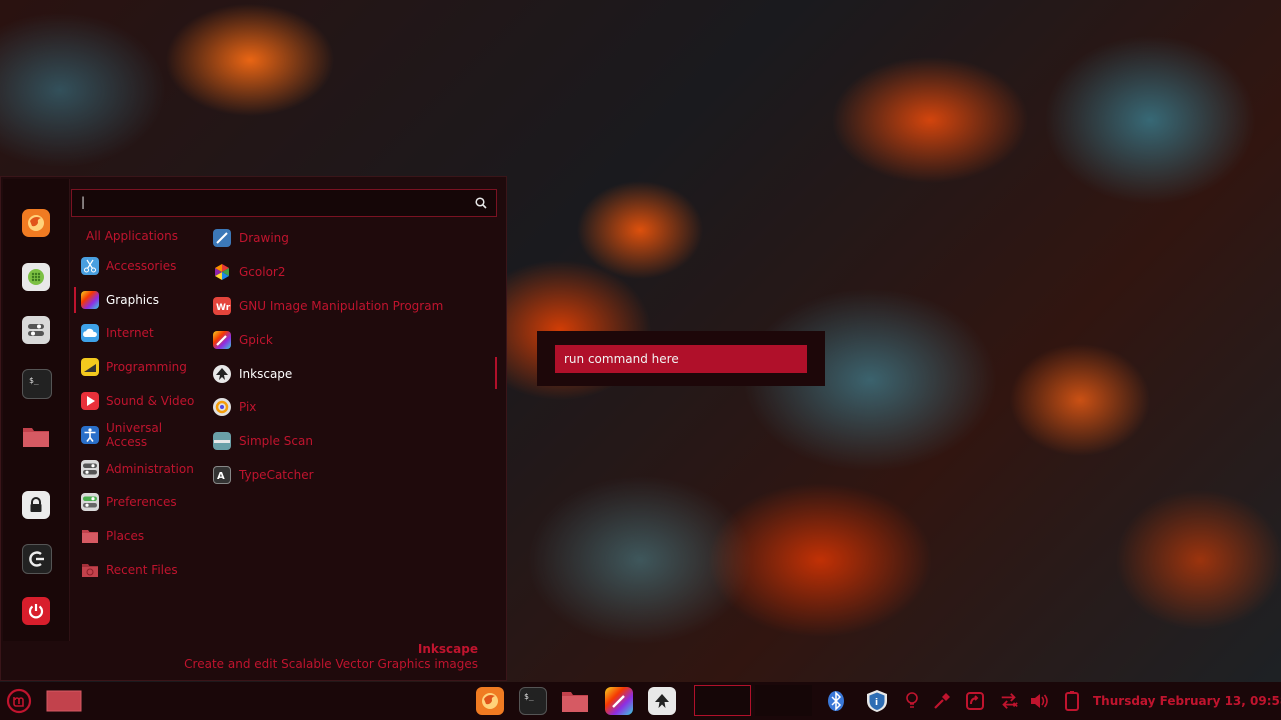  I want to click on inkscape-icon, so click(222, 374).